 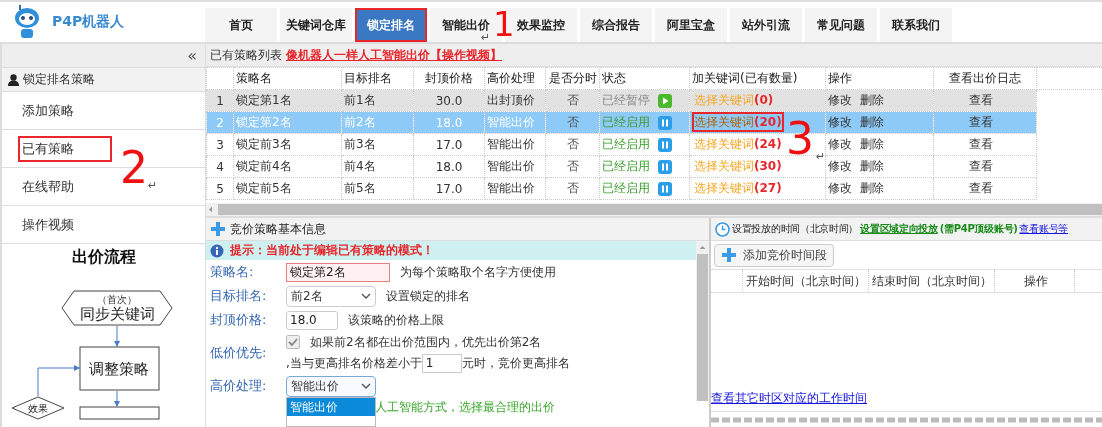 What do you see at coordinates (899, 229) in the screenshot?
I see `region-link: 设置区域定向投放` at bounding box center [899, 229].